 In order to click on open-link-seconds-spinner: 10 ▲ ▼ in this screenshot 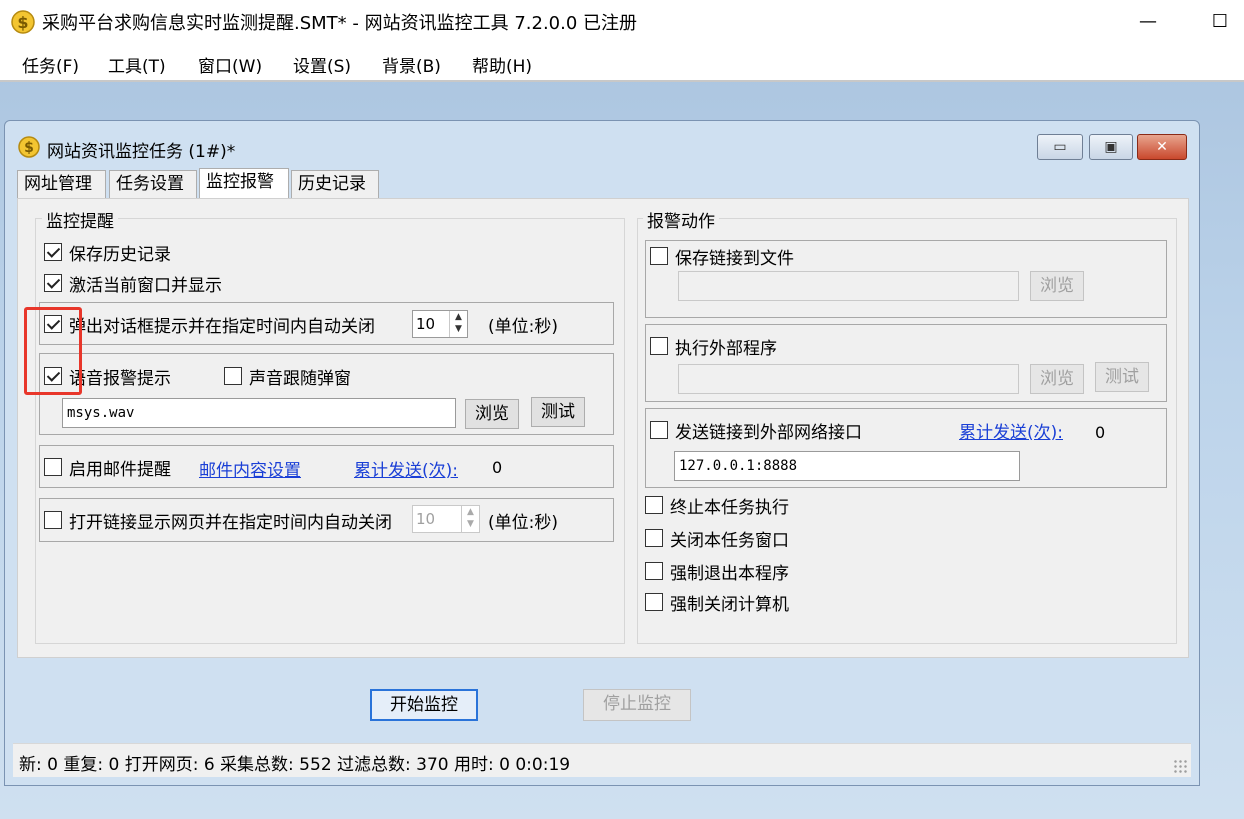, I will do `click(446, 519)`.